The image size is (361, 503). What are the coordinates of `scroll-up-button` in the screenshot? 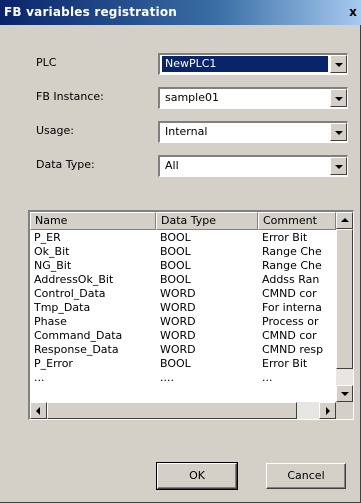 It's located at (344, 220).